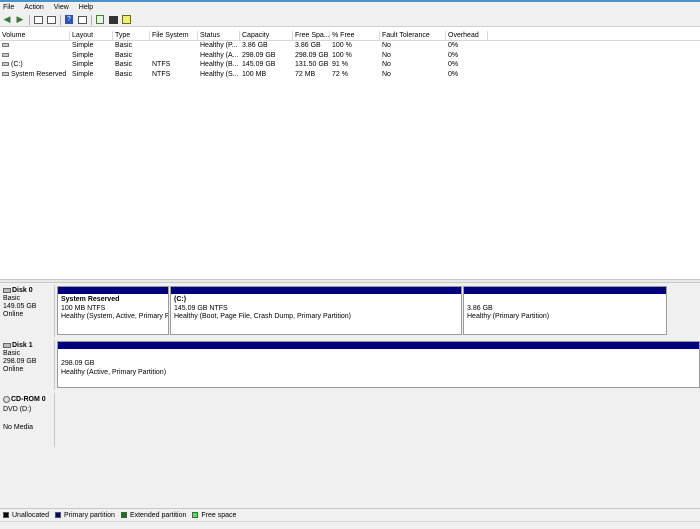  Describe the element at coordinates (35, 35) in the screenshot. I see `column-header-volume: Volume` at that location.